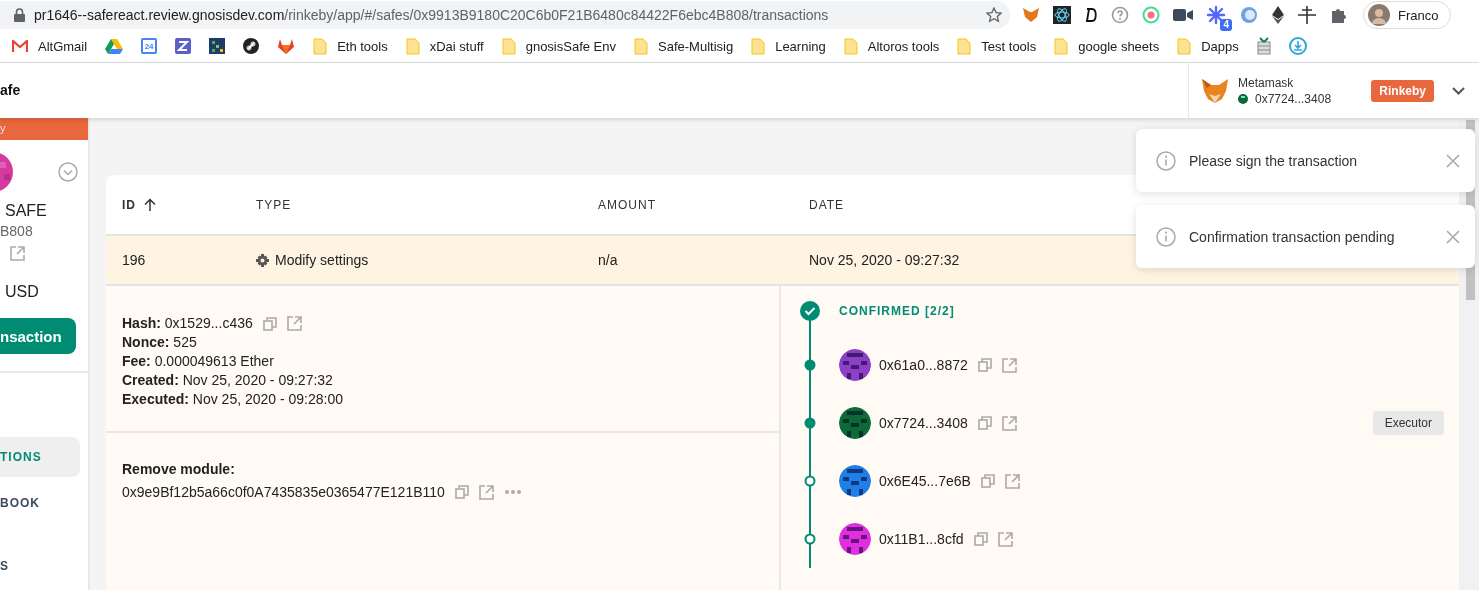  Describe the element at coordinates (1208, 46) in the screenshot. I see `bookmark: Dapps` at that location.